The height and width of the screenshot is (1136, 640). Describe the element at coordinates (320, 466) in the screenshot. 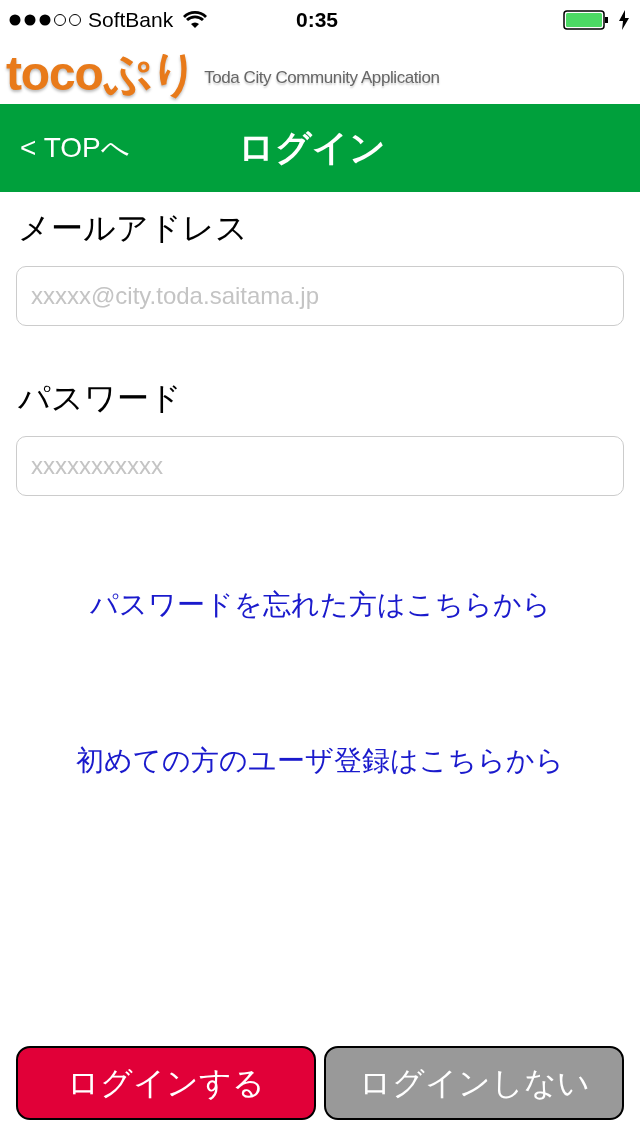

I see `input-field: xxxxxxxxxxx` at that location.